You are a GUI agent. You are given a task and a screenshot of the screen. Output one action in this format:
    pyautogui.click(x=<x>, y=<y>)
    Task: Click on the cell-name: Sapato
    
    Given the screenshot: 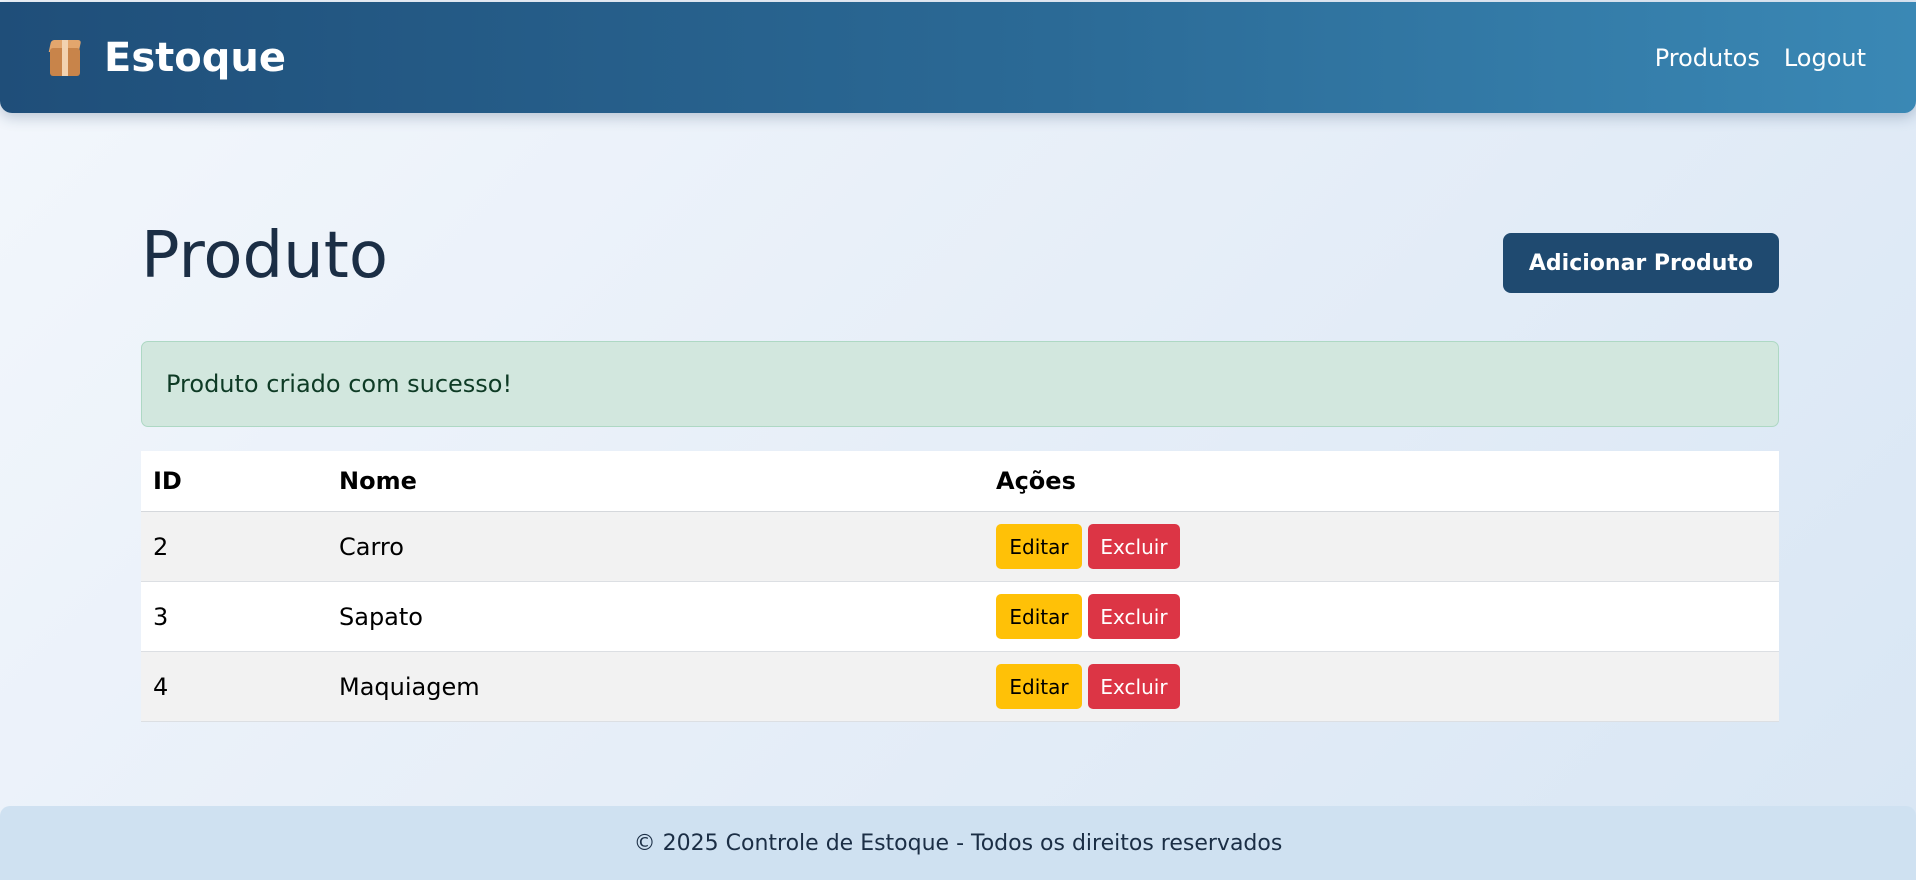 What is the action you would take?
    pyautogui.click(x=655, y=616)
    